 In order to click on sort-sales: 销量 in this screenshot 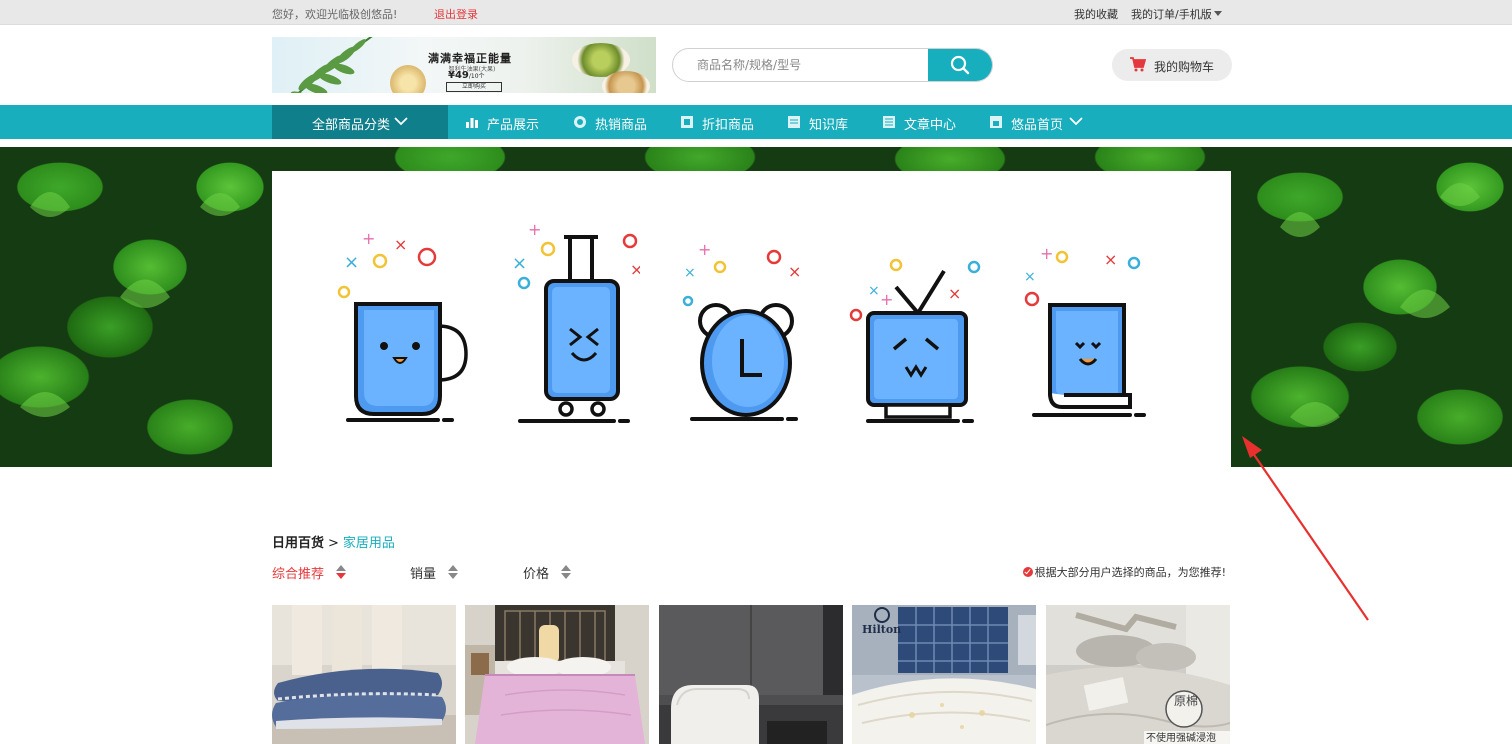, I will do `click(434, 572)`.